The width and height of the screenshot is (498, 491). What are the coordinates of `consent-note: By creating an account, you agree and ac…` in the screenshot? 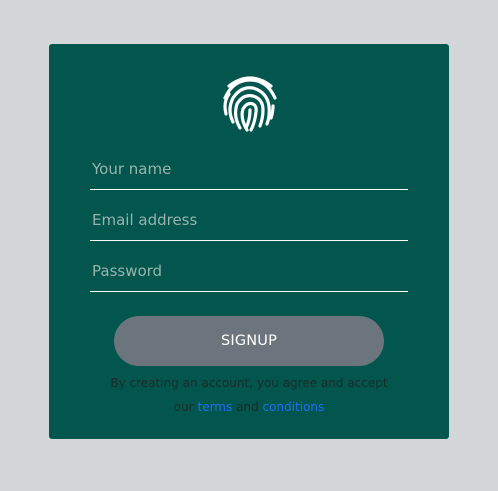 It's located at (249, 395).